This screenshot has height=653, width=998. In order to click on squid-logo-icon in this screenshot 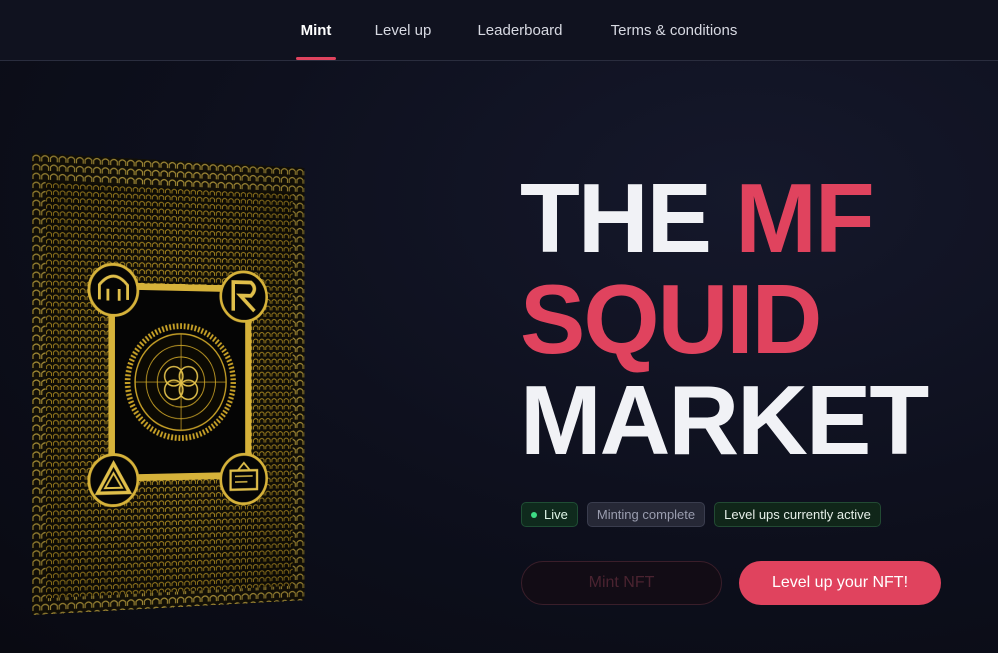, I will do `click(113, 290)`.